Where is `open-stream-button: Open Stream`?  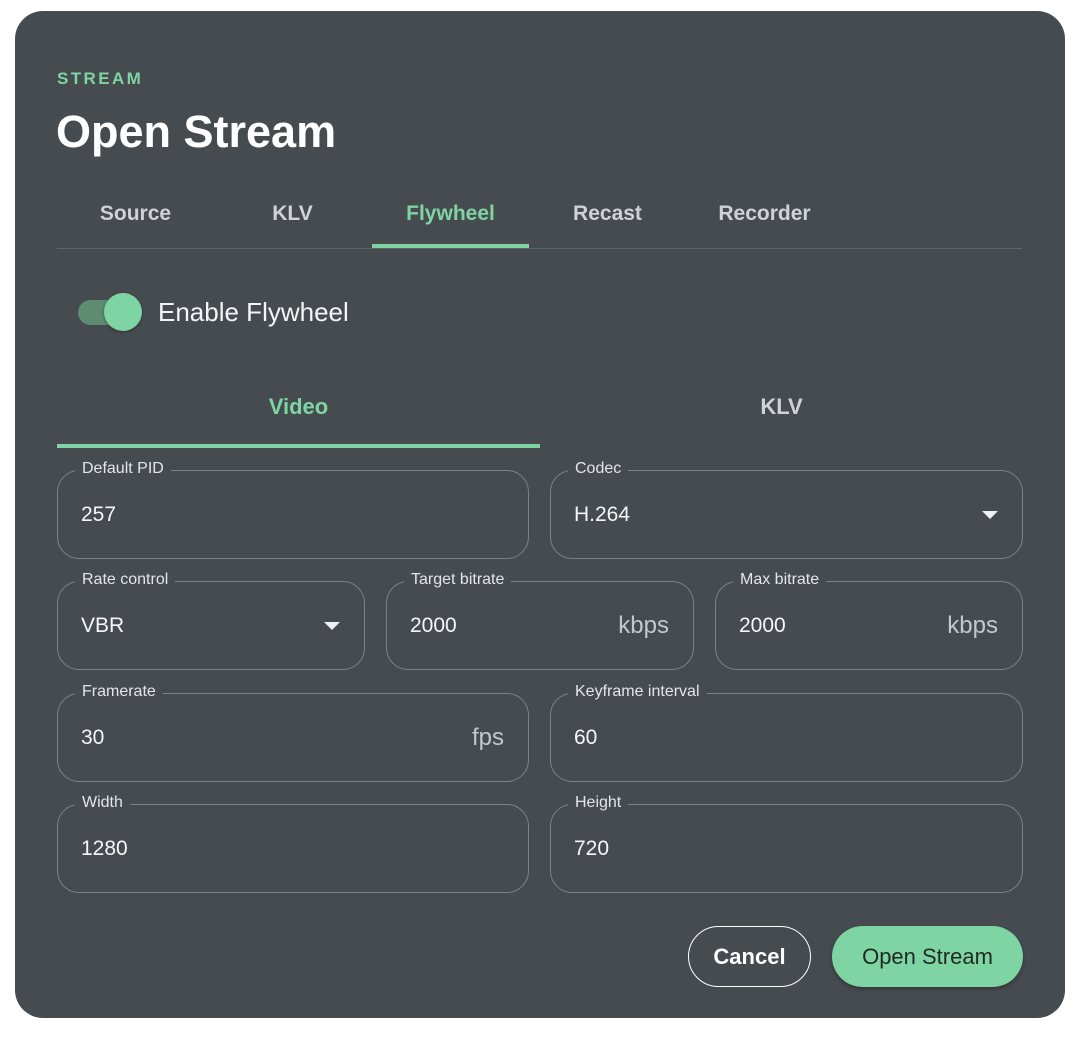
open-stream-button: Open Stream is located at coordinates (927, 956).